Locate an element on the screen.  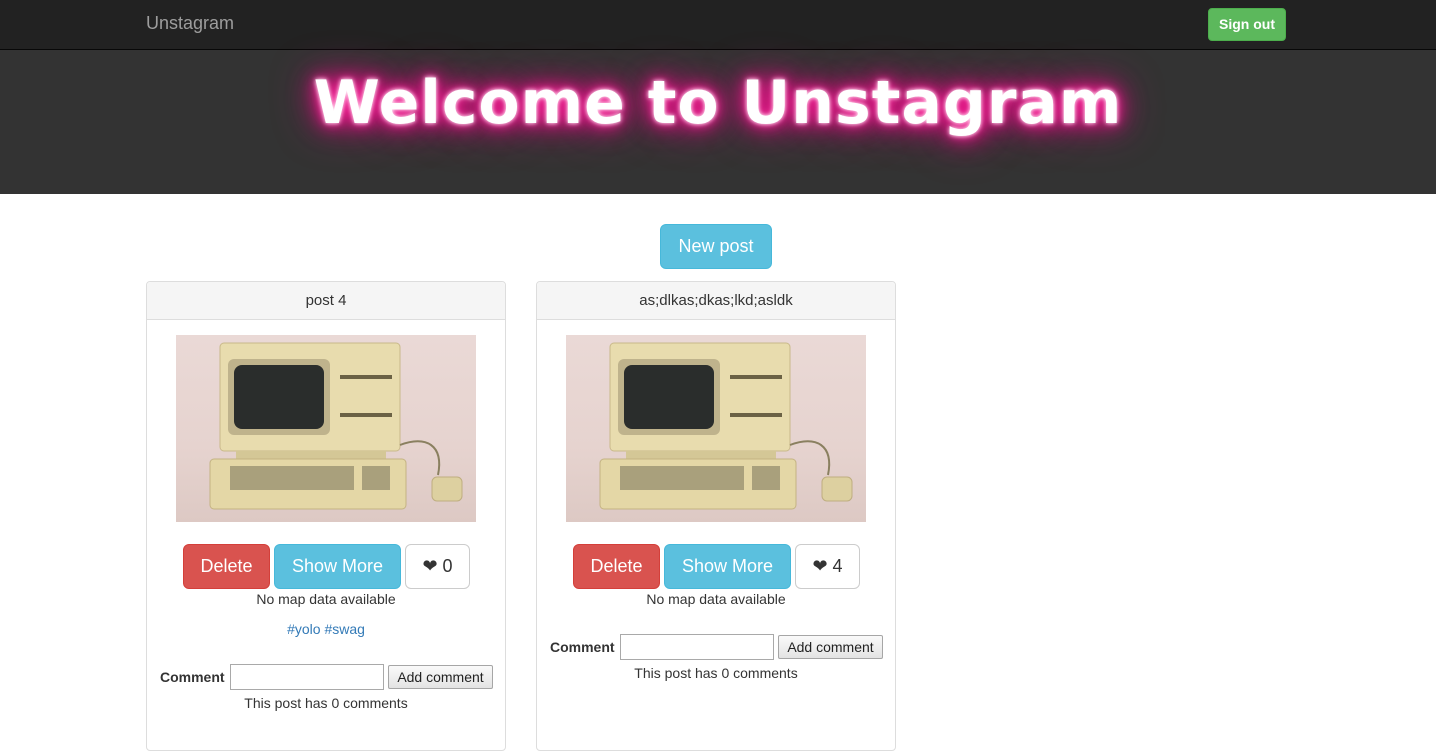
like-button: ❤ 4 is located at coordinates (827, 566).